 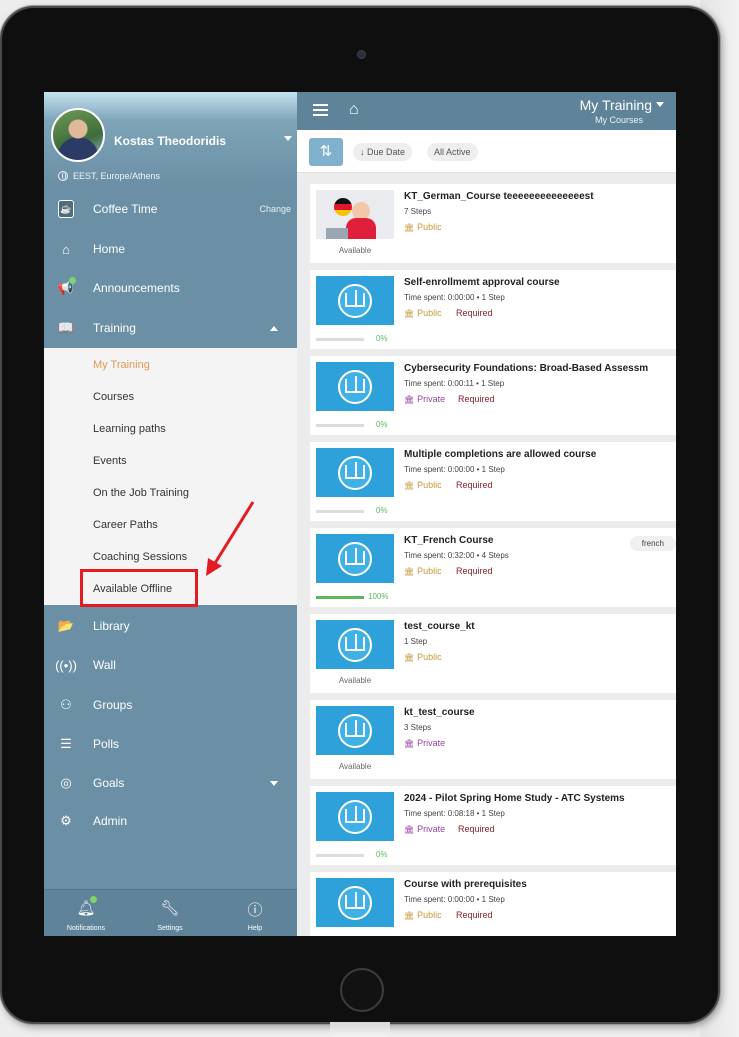 I want to click on submenu-on-the-job-training: On the Job Training, so click(x=141, y=493).